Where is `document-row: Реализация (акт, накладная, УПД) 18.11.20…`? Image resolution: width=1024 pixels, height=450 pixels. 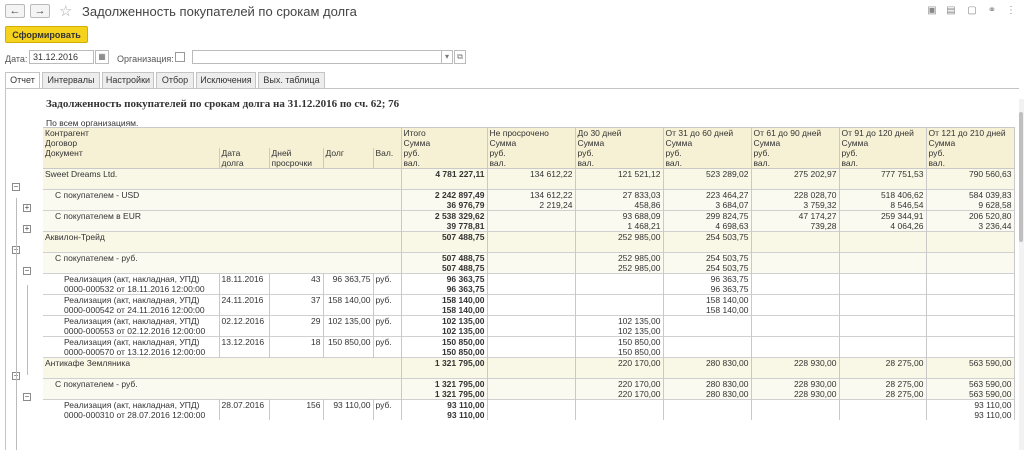
document-row: Реализация (акт, накладная, УПД) 18.11.20… is located at coordinates (529, 278).